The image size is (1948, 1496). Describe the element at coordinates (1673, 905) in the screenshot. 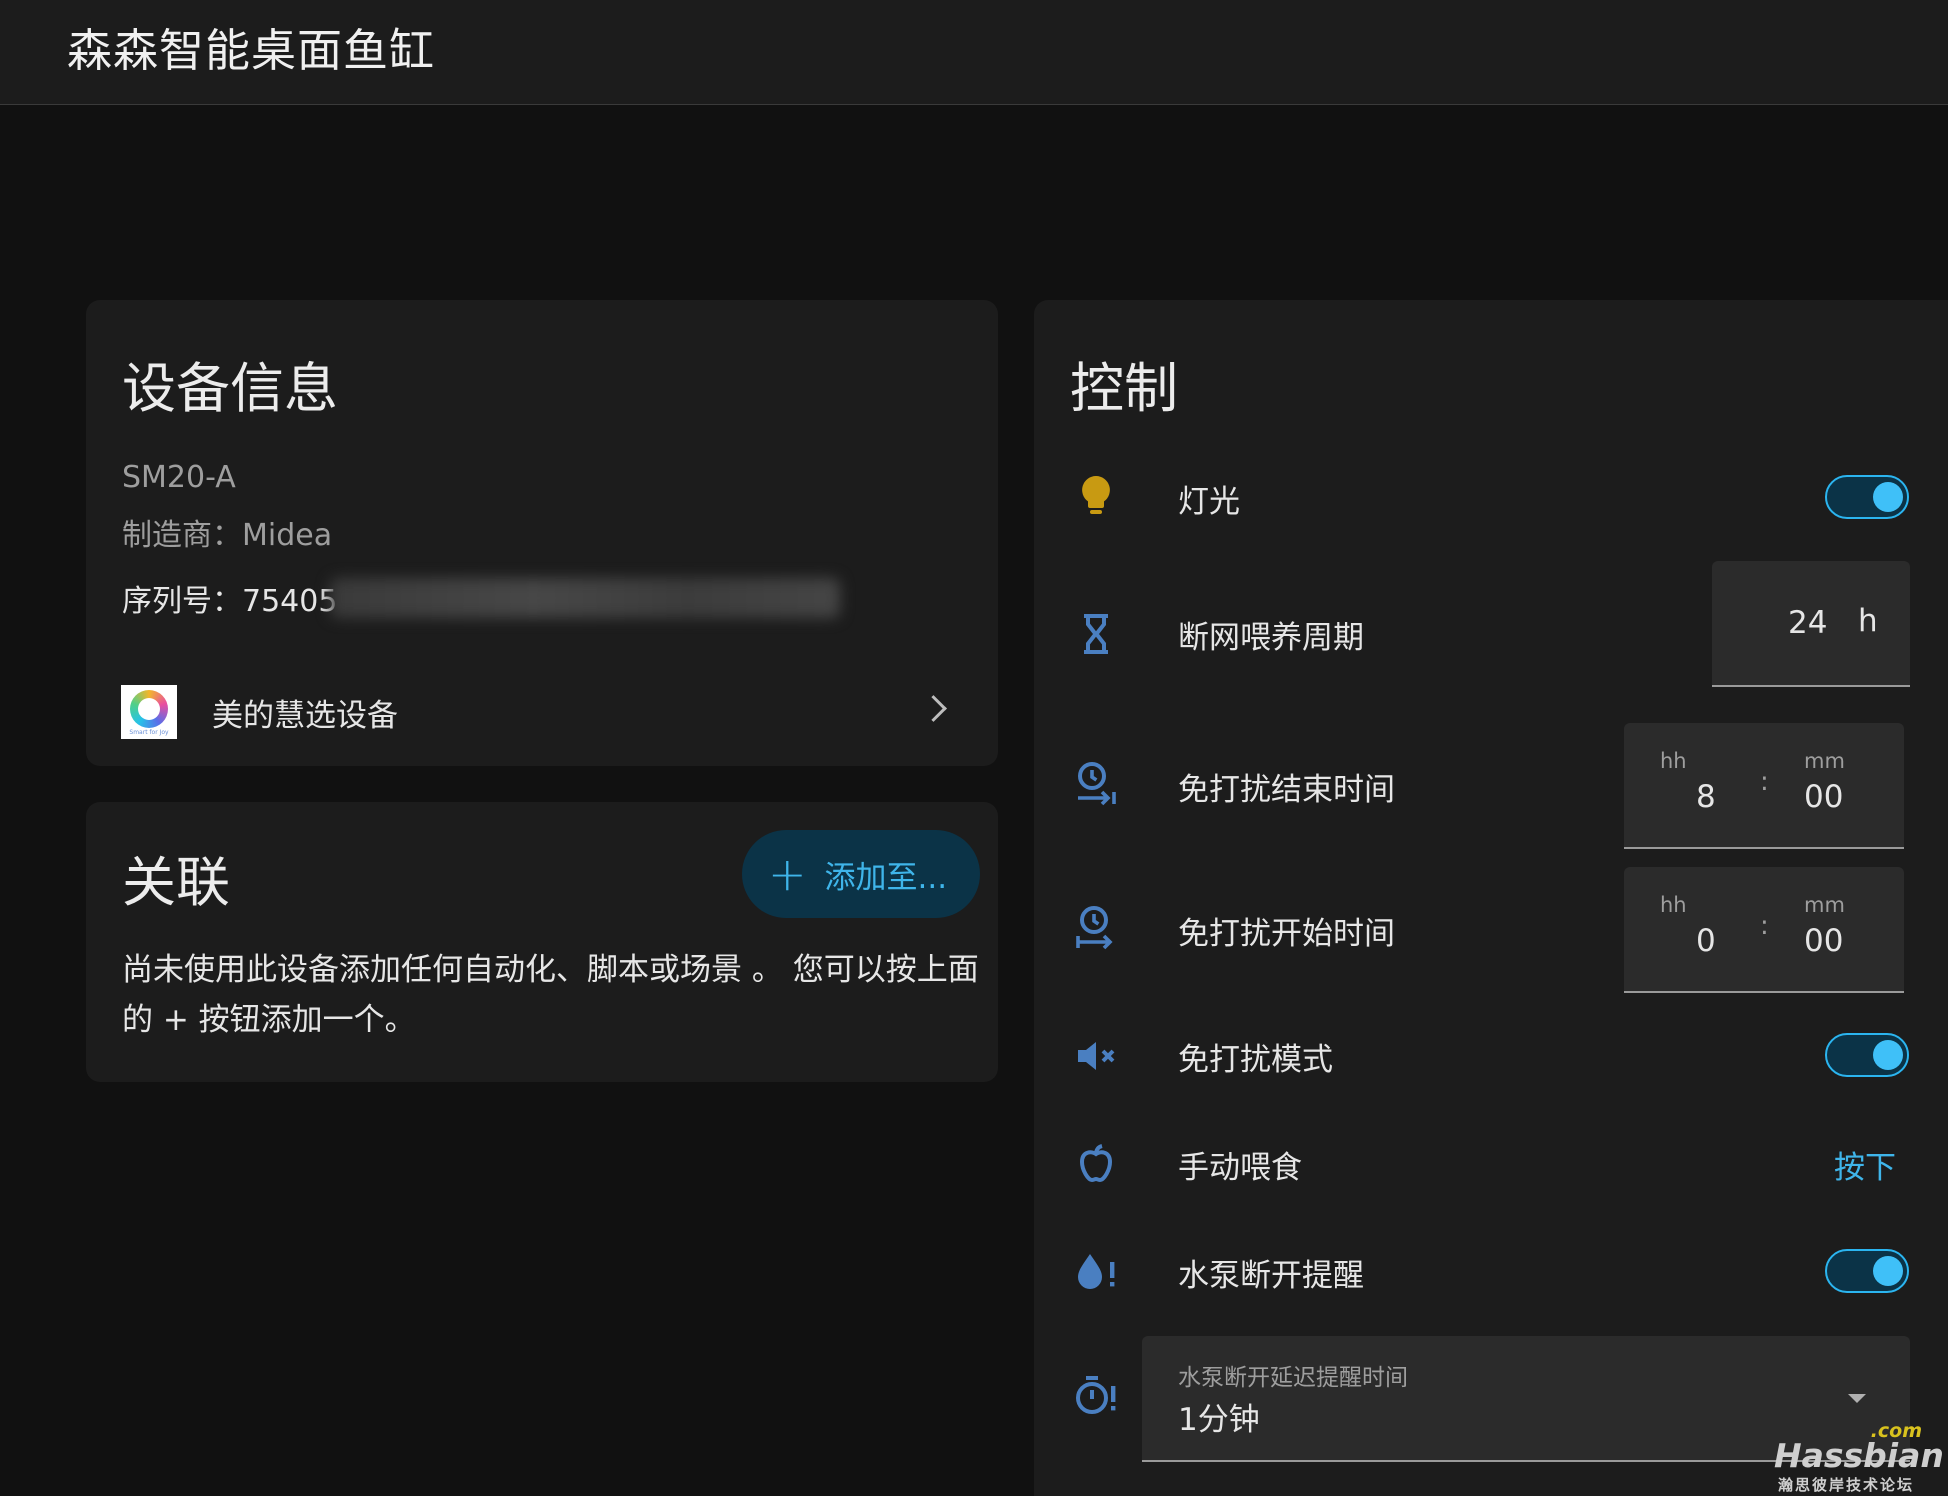

I see `dnd-start-hh-label: hh` at that location.